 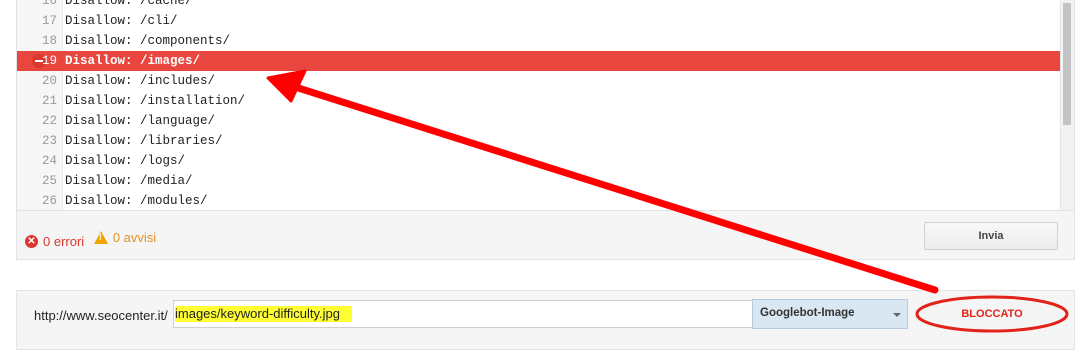 What do you see at coordinates (49, 101) in the screenshot?
I see `line-number: 21` at bounding box center [49, 101].